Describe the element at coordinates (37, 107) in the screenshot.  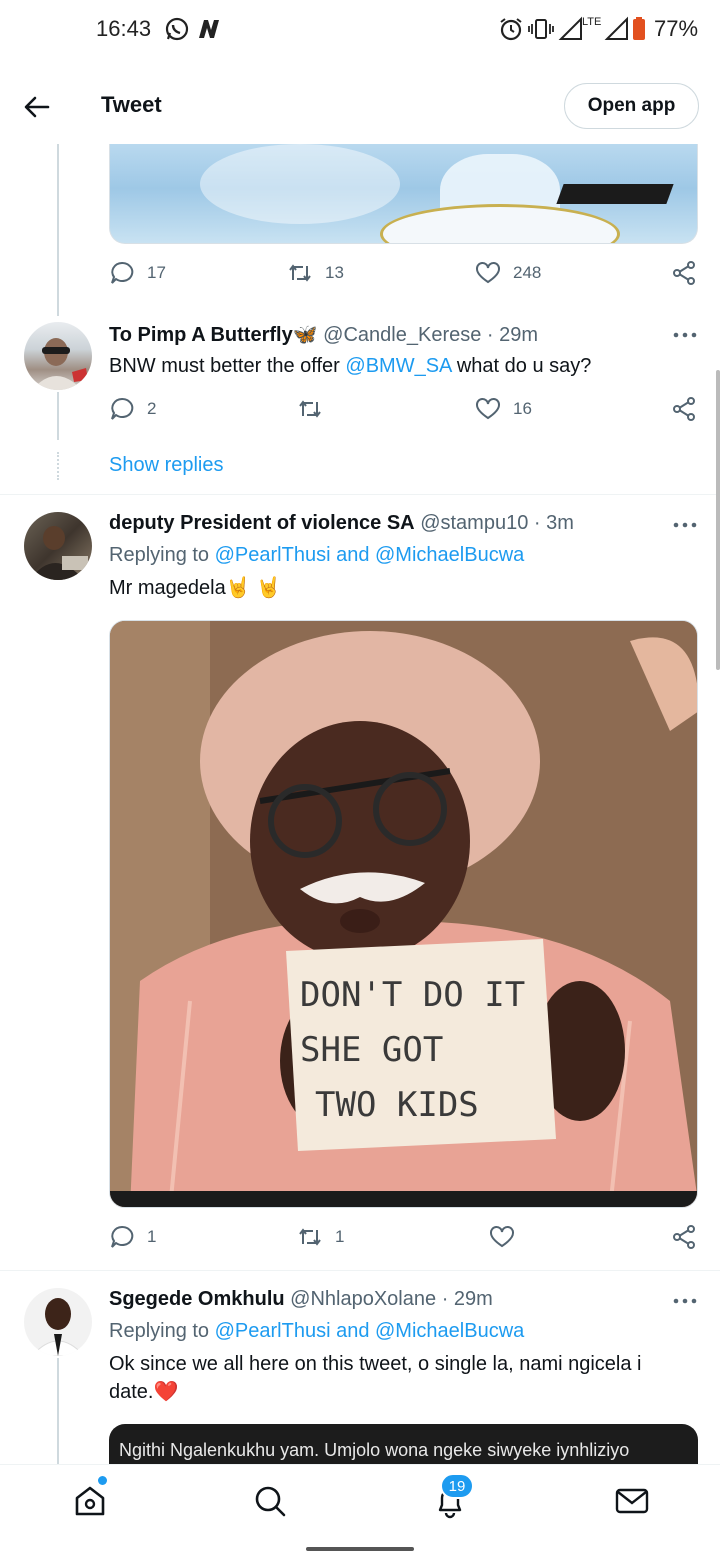
I see `back-arrow-icon` at that location.